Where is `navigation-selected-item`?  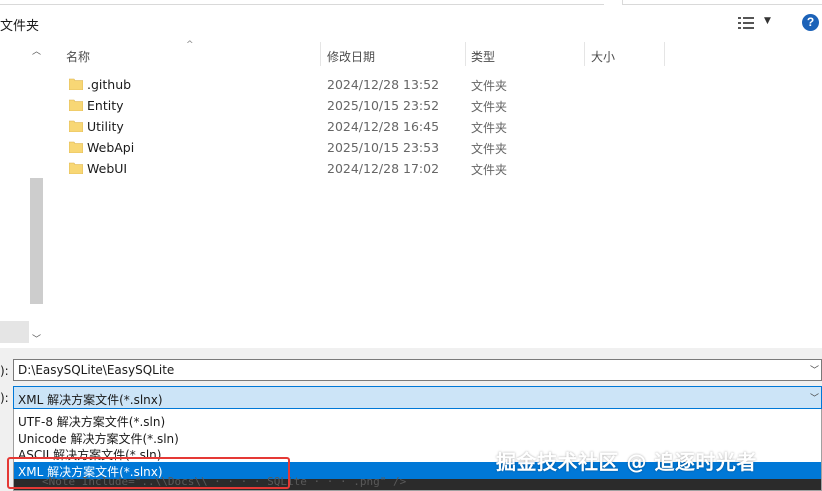 navigation-selected-item is located at coordinates (14, 332).